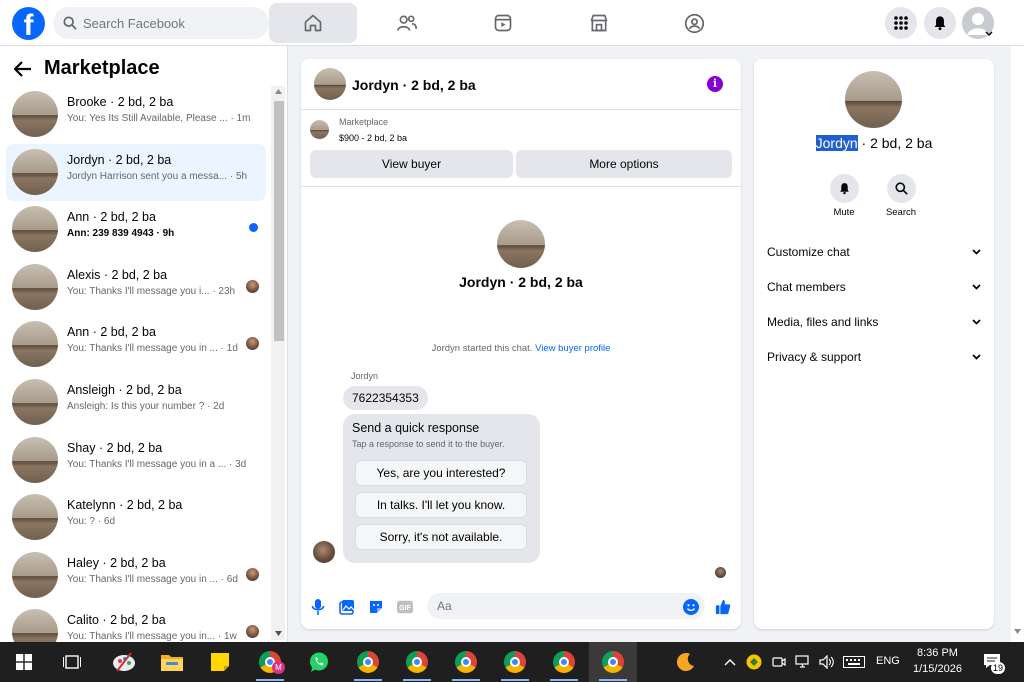  I want to click on chat-name: Haley · 2 bd, 2 ba, so click(116, 562).